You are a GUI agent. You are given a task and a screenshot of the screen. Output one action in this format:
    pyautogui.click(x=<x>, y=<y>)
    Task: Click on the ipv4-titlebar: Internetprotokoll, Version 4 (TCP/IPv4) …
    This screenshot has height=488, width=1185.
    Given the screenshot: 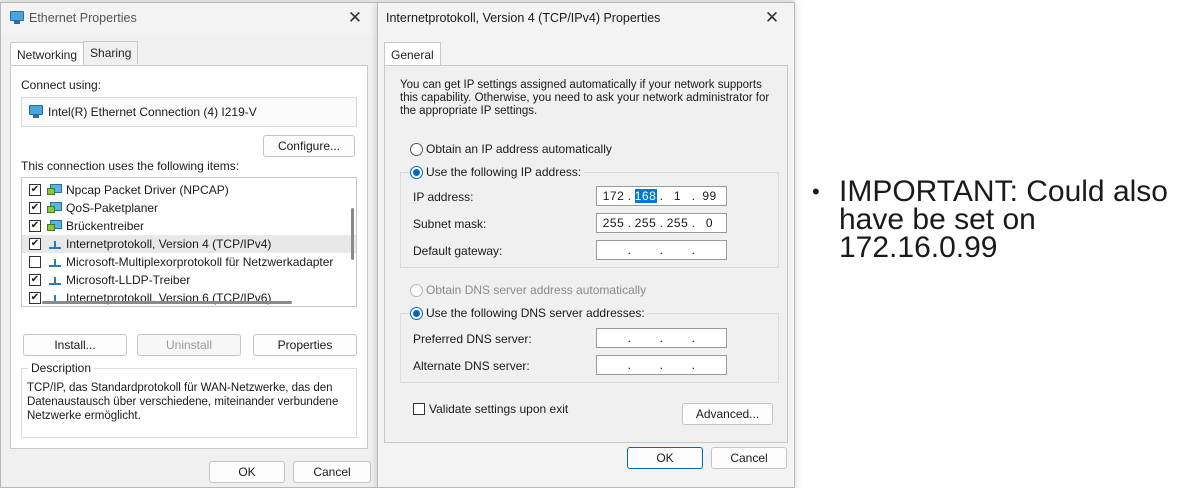 What is the action you would take?
    pyautogui.click(x=586, y=18)
    